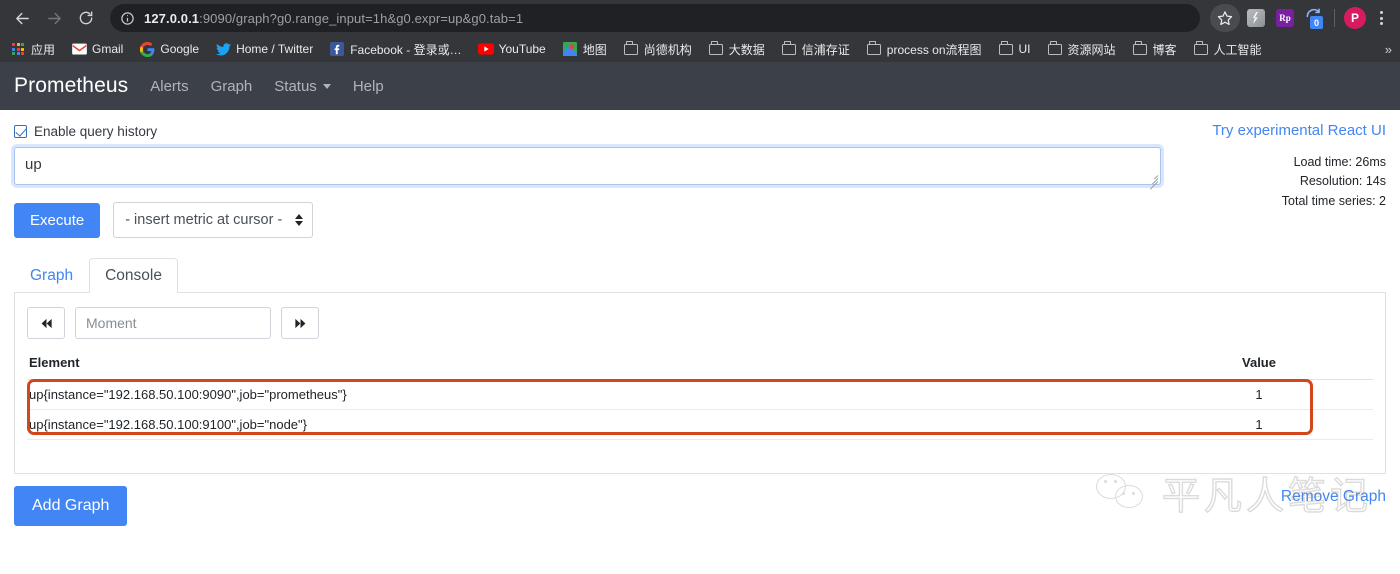 Image resolution: width=1400 pixels, height=574 pixels. I want to click on nav-link-status: Status, so click(302, 86).